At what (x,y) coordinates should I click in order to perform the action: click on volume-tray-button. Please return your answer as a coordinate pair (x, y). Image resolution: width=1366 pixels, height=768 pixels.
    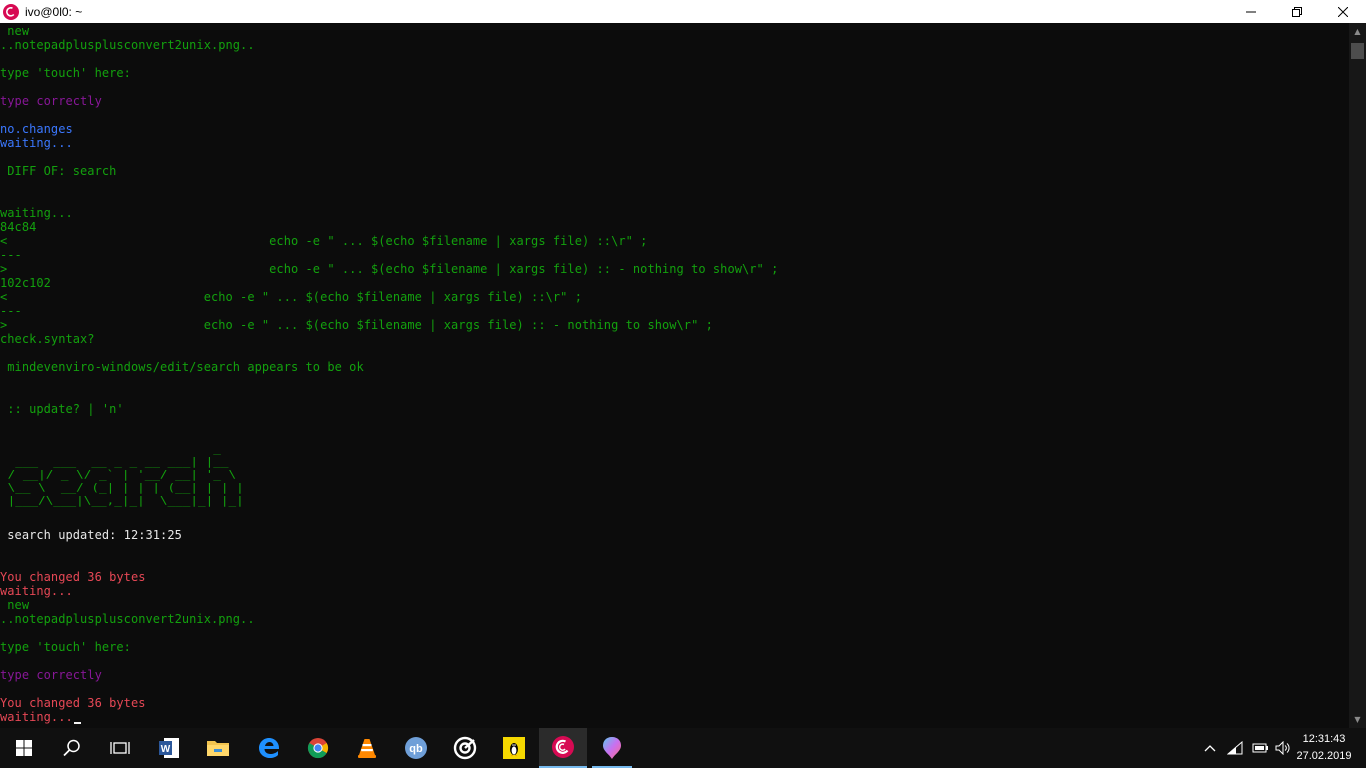
    Looking at the image, I should click on (1283, 748).